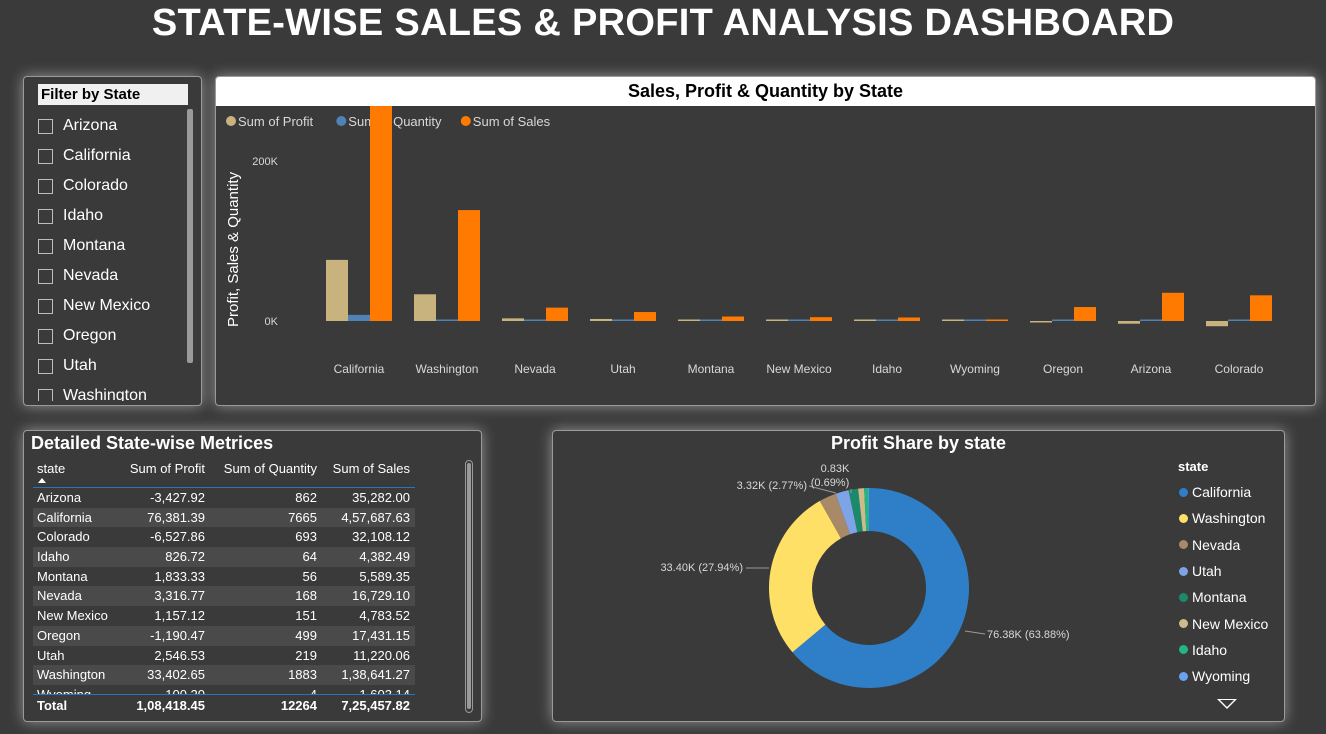 This screenshot has width=1326, height=734. Describe the element at coordinates (224, 517) in the screenshot. I see `table-row: California 76,381.39 7665 4,57,687.63` at that location.